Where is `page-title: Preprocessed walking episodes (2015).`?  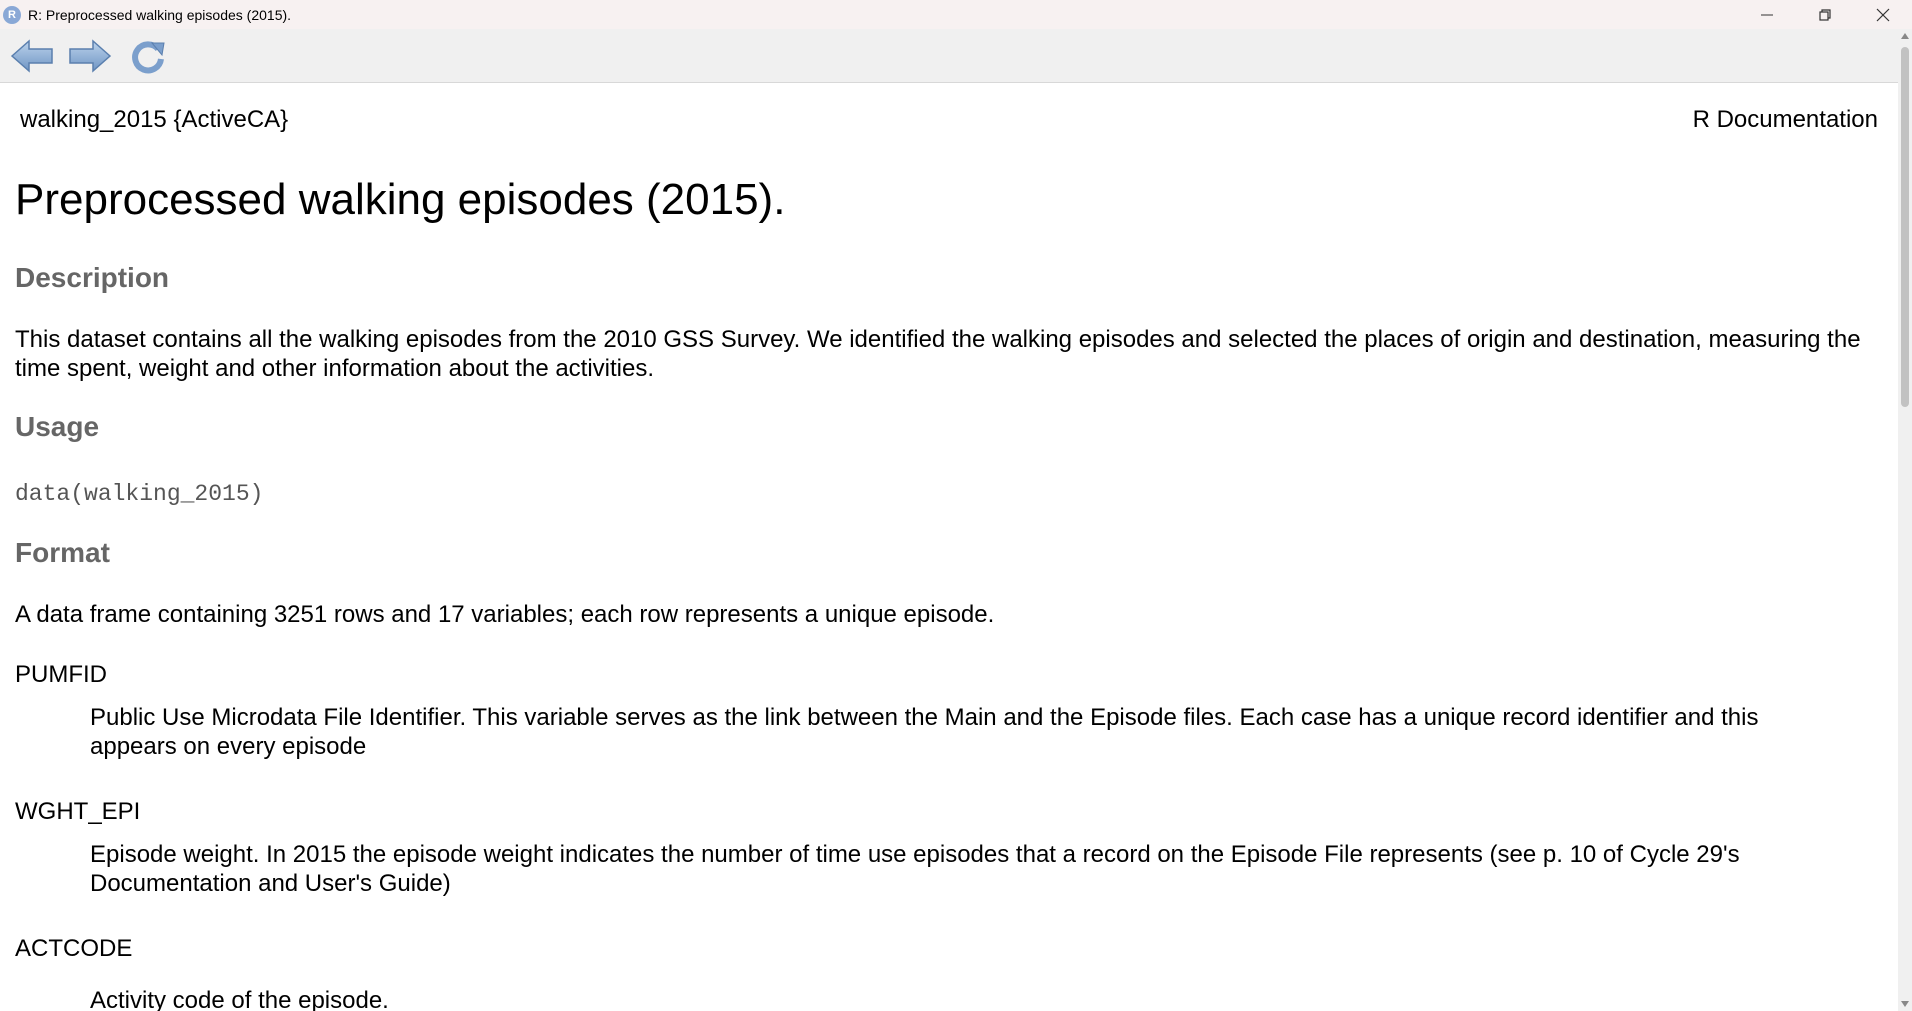 page-title: Preprocessed walking episodes (2015). is located at coordinates (400, 199).